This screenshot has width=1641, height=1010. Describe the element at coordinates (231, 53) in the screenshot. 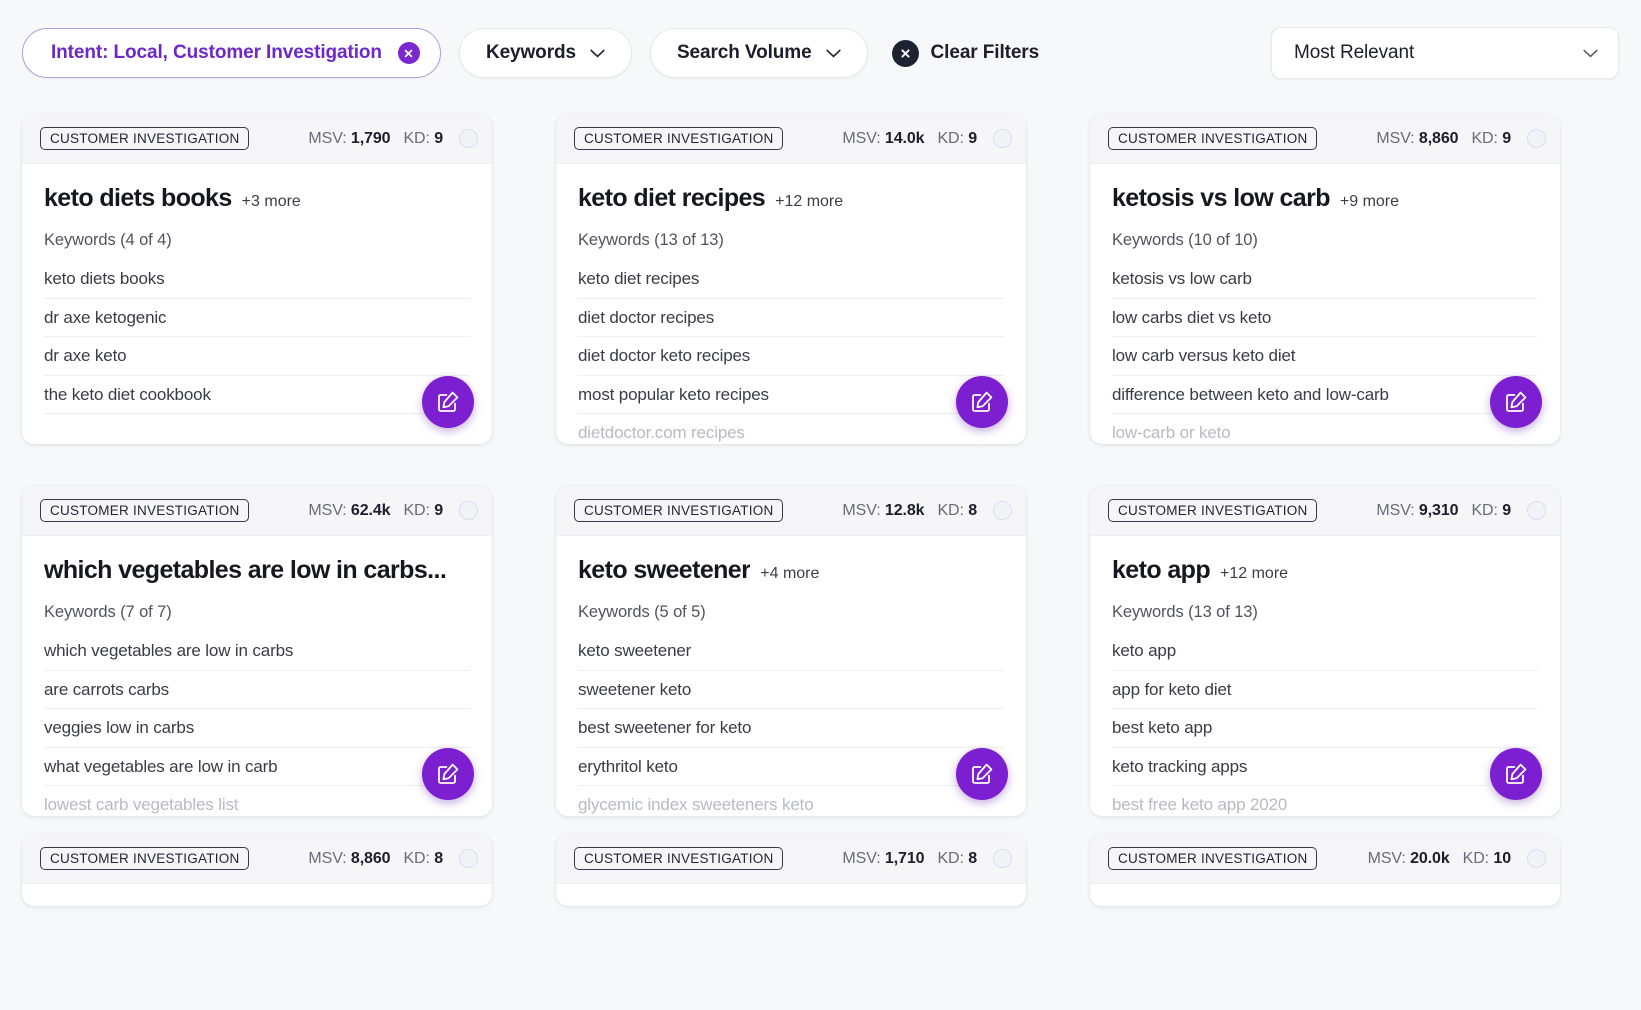

I see `intent-filter-chip: Intent: Local, Customer Investigation` at that location.